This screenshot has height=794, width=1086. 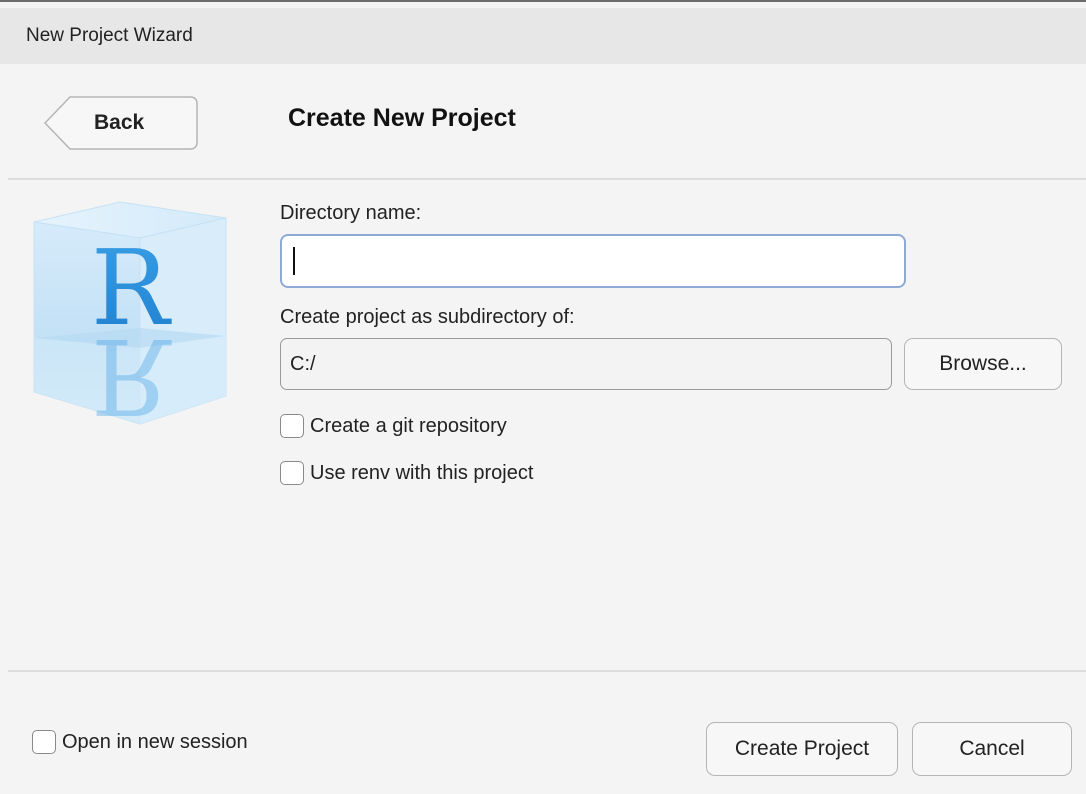 I want to click on new-session-label: Open in new session, so click(x=155, y=741).